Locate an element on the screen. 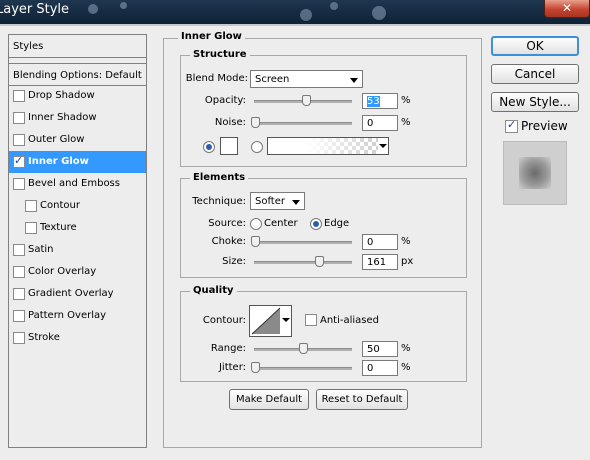 The image size is (590, 460). source-label: Source: is located at coordinates (227, 223).